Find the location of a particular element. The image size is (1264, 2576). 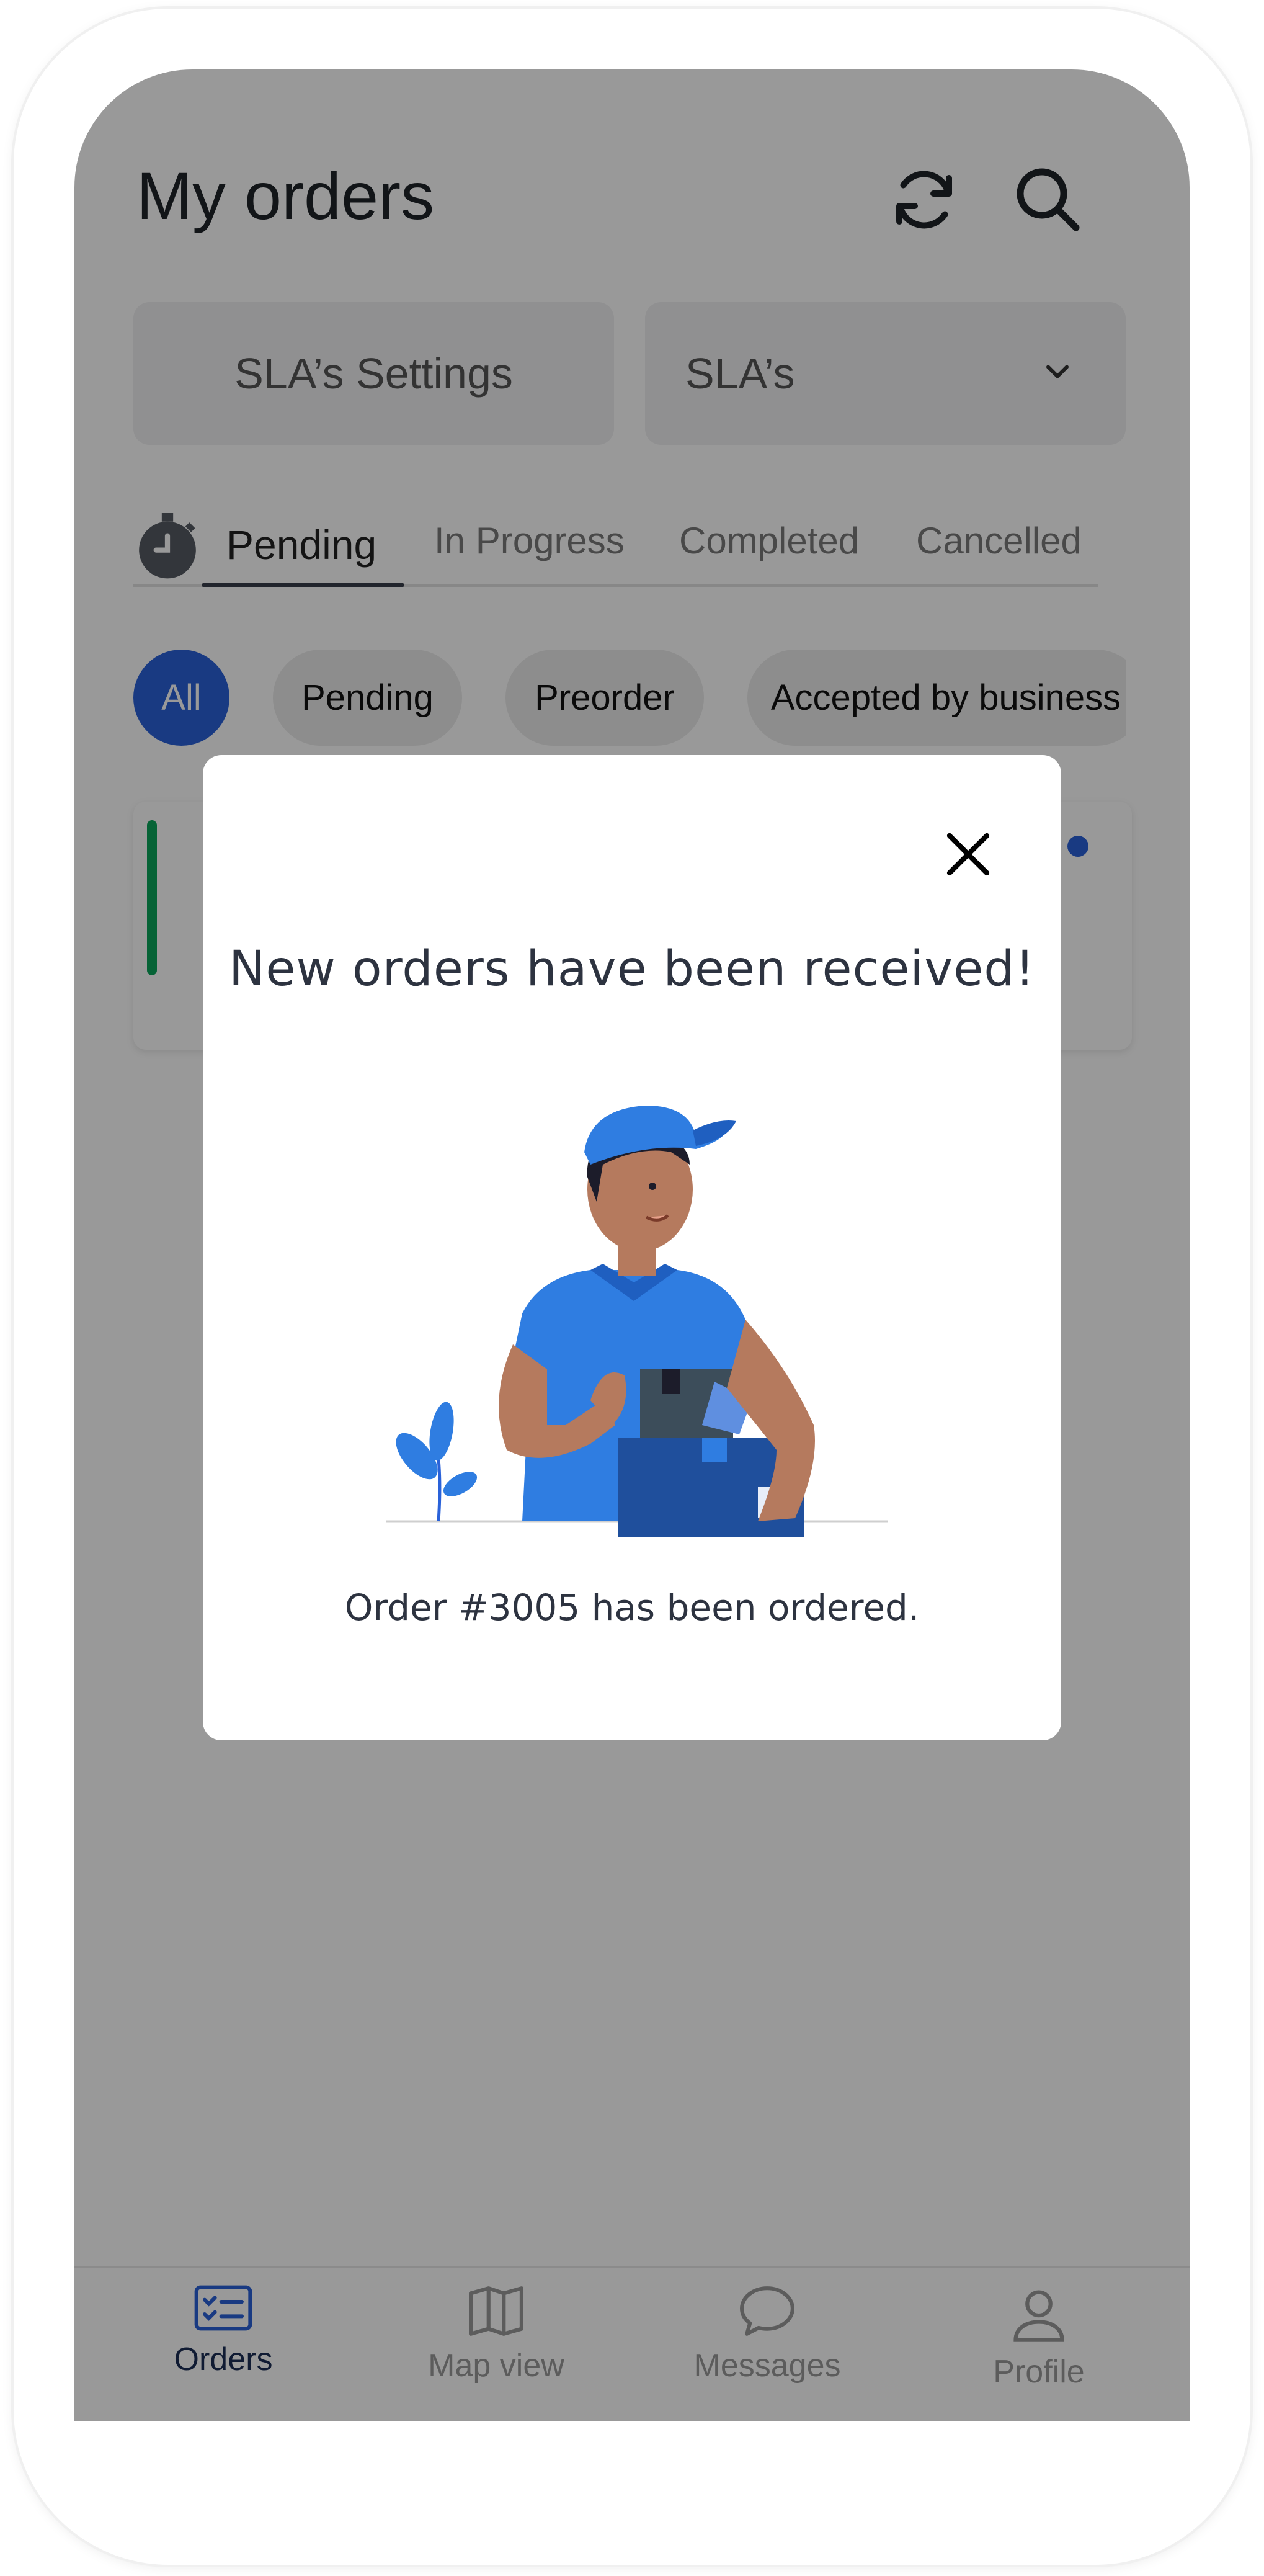

plant-icon is located at coordinates (437, 1462).